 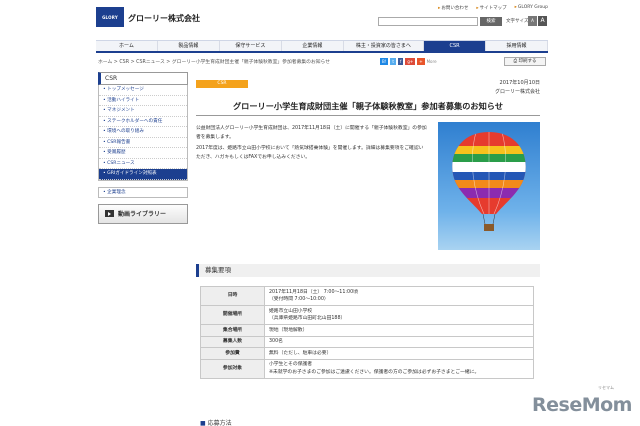 What do you see at coordinates (421, 61) in the screenshot?
I see `addthis-icon: +` at bounding box center [421, 61].